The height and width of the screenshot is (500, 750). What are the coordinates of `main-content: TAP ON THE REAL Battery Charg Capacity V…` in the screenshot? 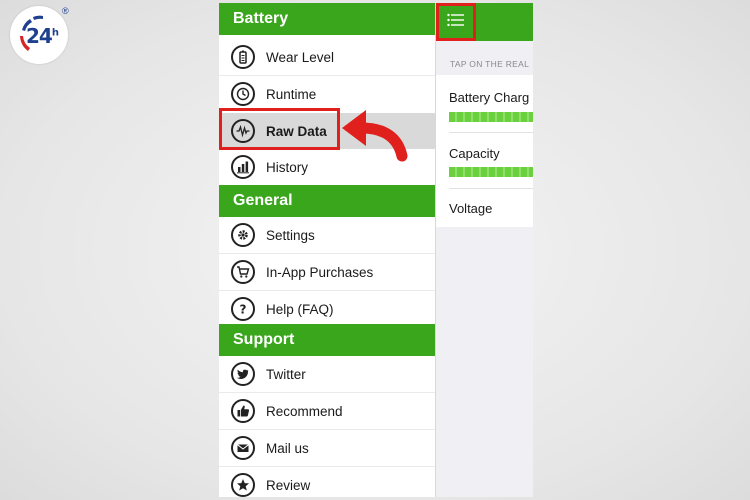 It's located at (484, 250).